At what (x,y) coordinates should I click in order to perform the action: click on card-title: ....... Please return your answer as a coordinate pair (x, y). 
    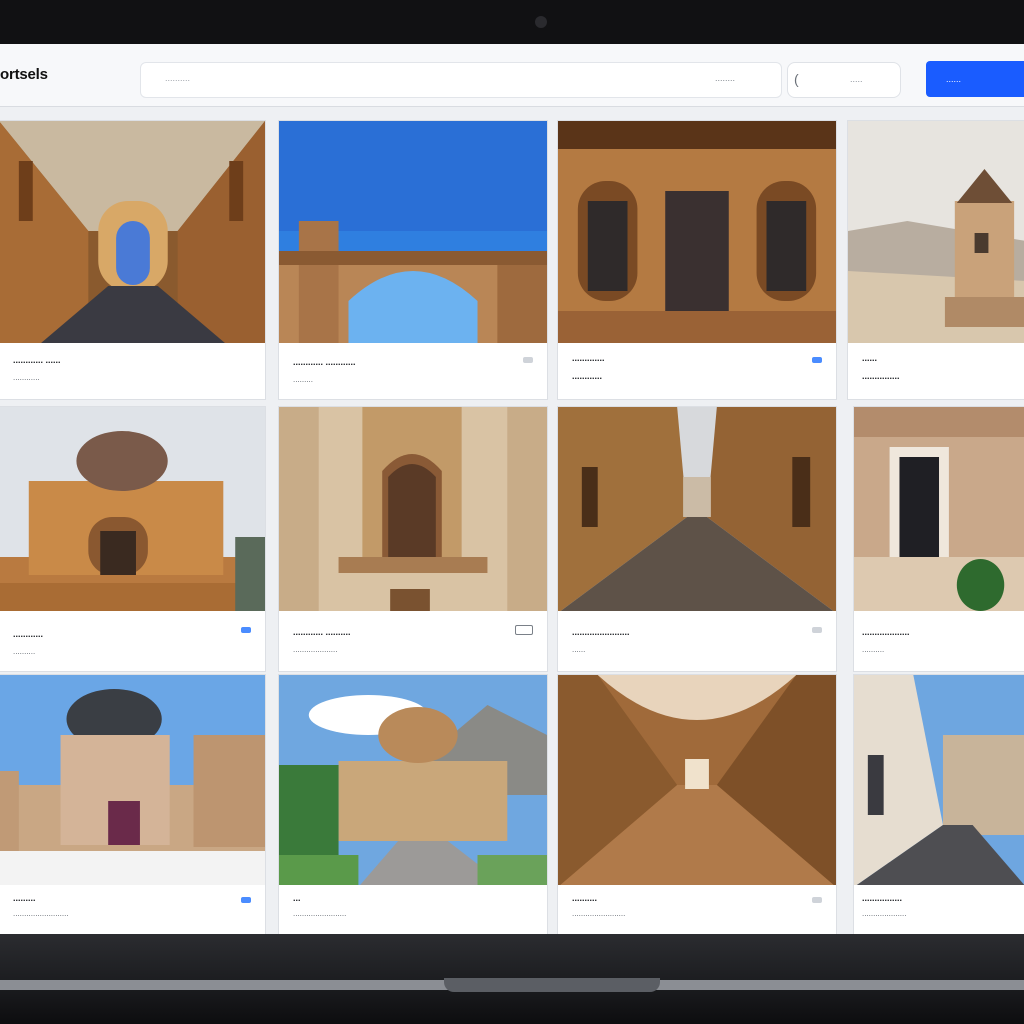
    Looking at the image, I should click on (870, 358).